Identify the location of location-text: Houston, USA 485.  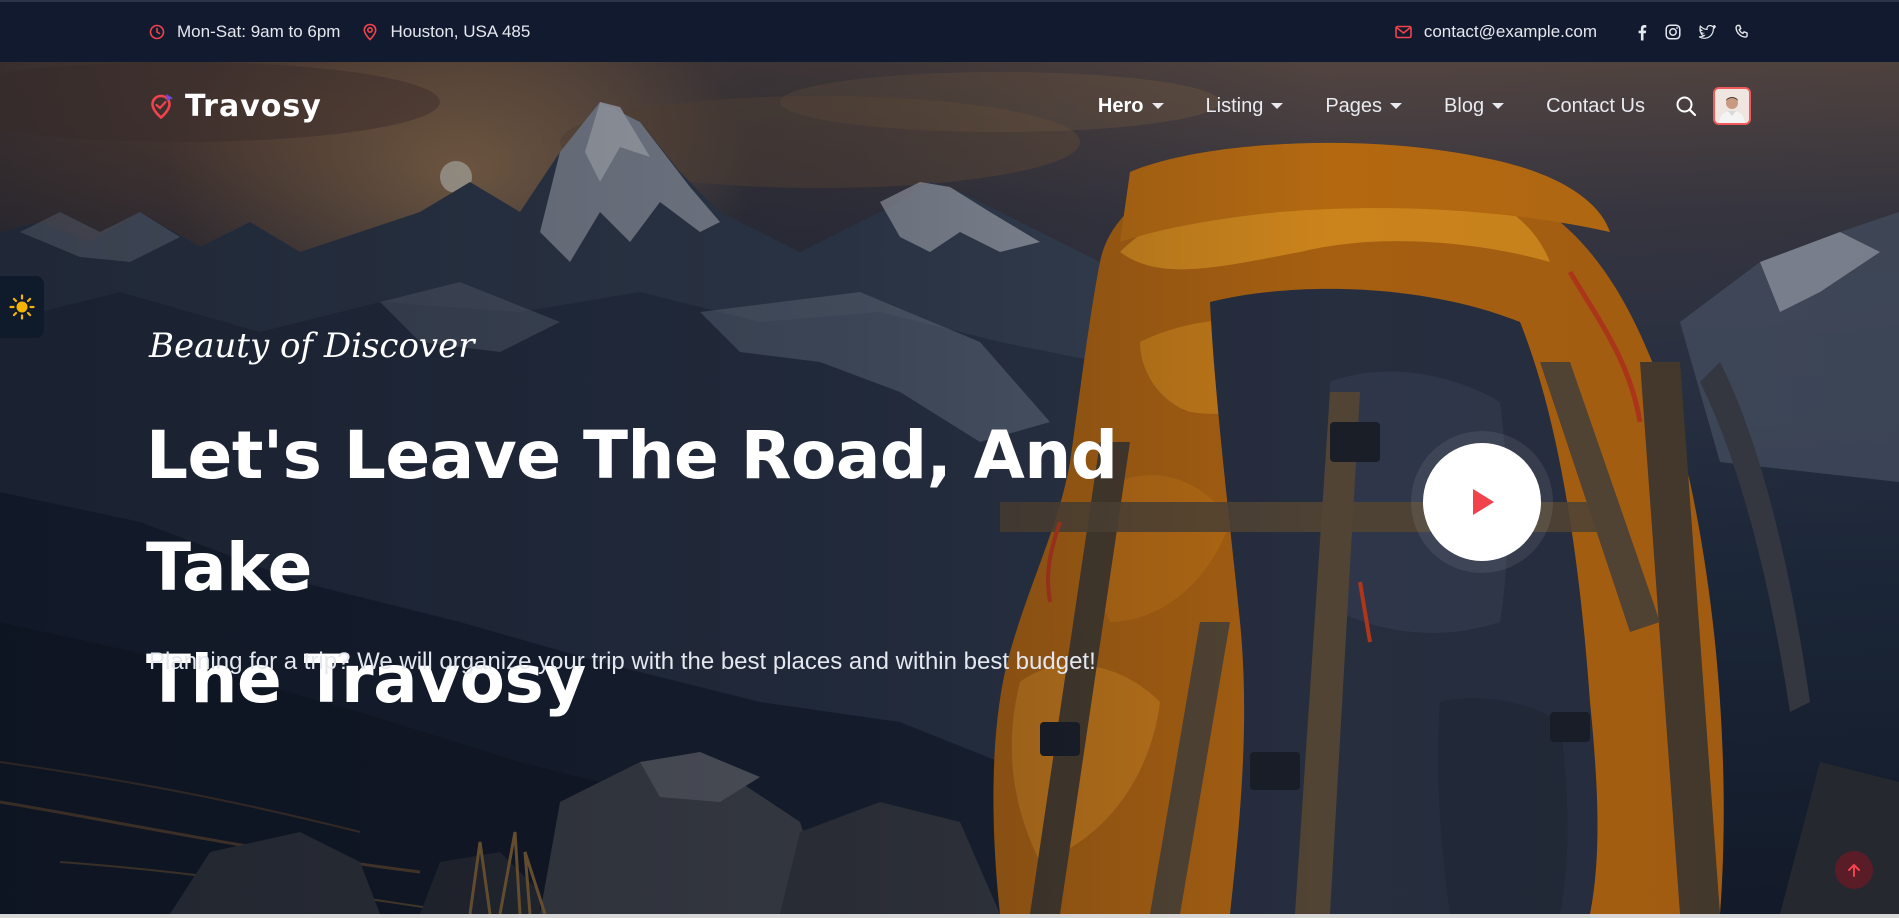
(460, 31).